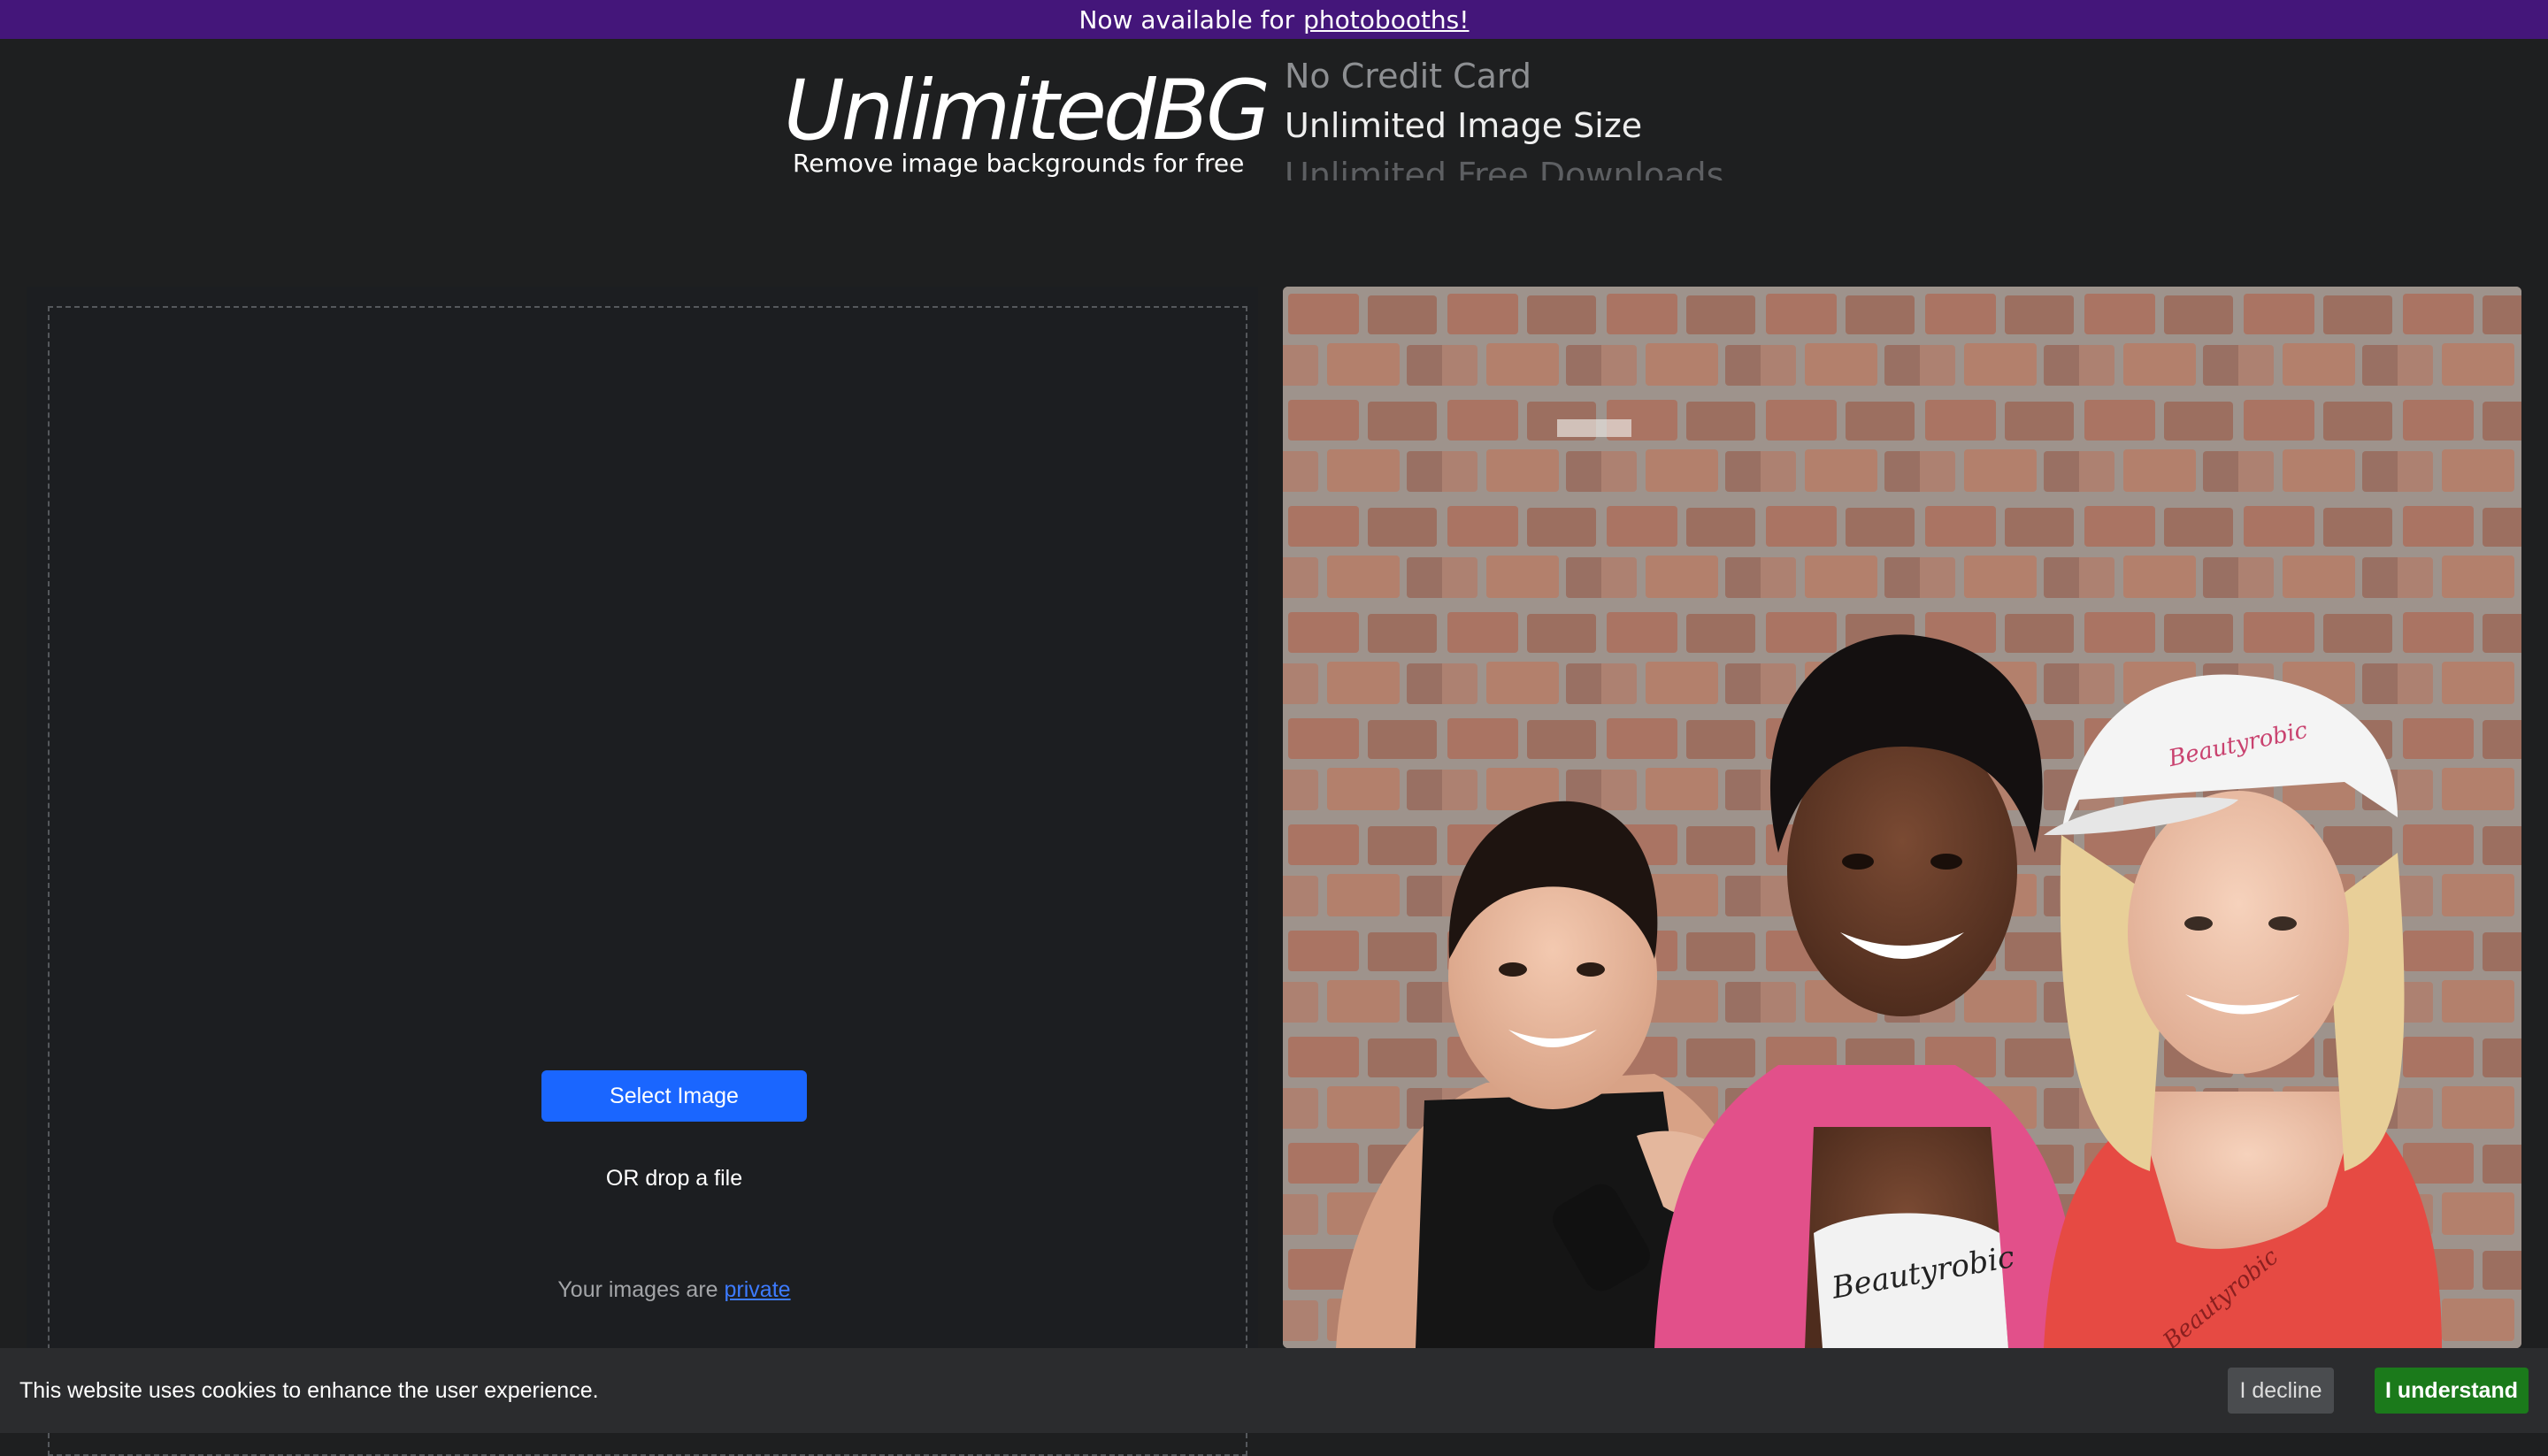  Describe the element at coordinates (2452, 1391) in the screenshot. I see `accept-cookies-button: I understand` at that location.